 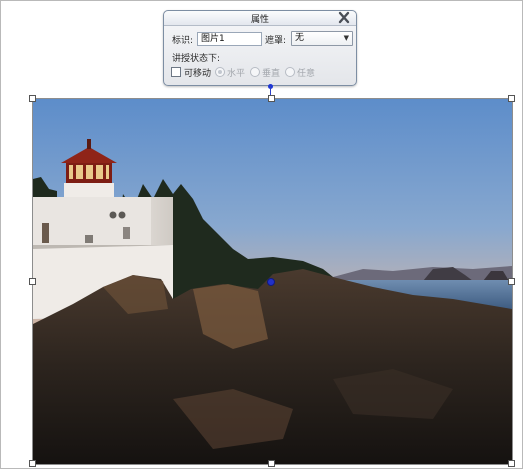 I want to click on radio-vertical-label: 垂直, so click(x=271, y=74).